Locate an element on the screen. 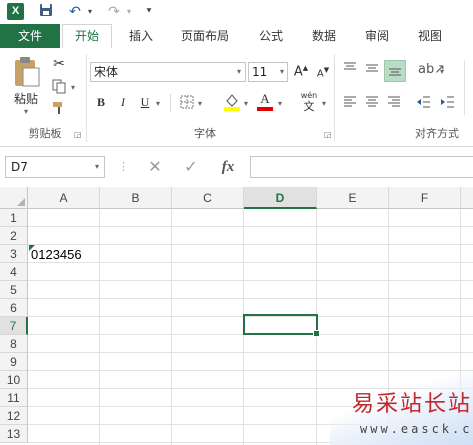 The image size is (473, 445). font-size-select: 11 ▾ is located at coordinates (268, 72).